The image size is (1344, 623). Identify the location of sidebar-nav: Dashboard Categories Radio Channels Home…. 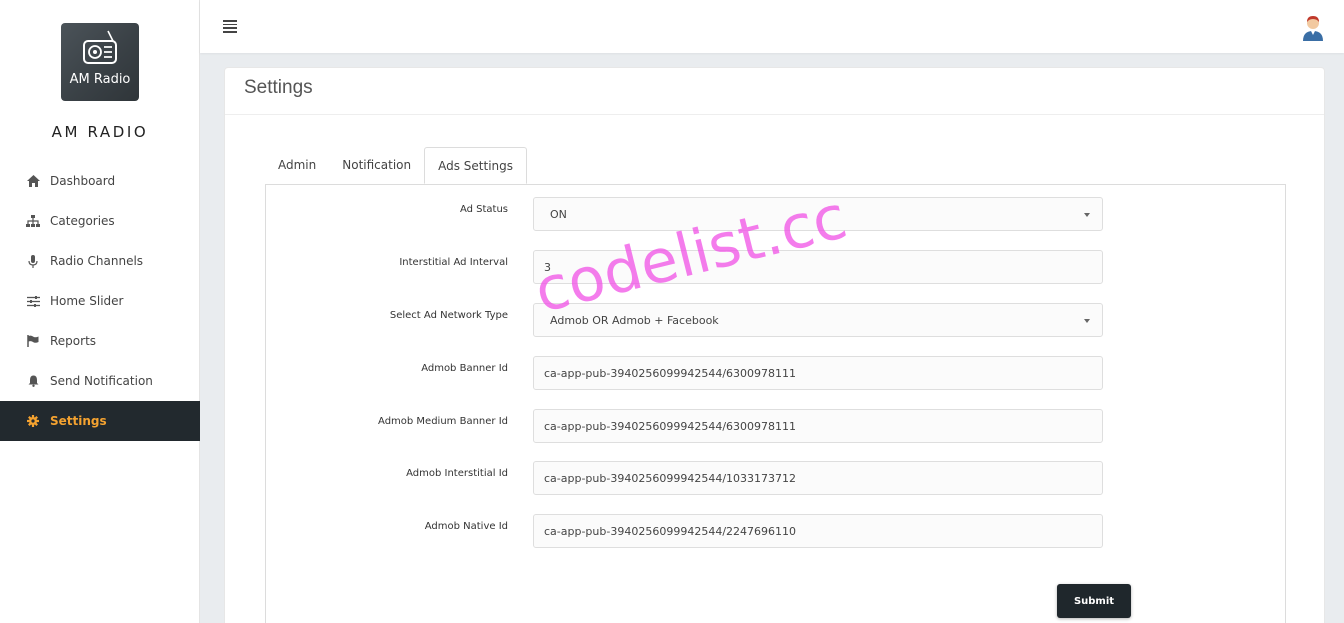
(100, 301).